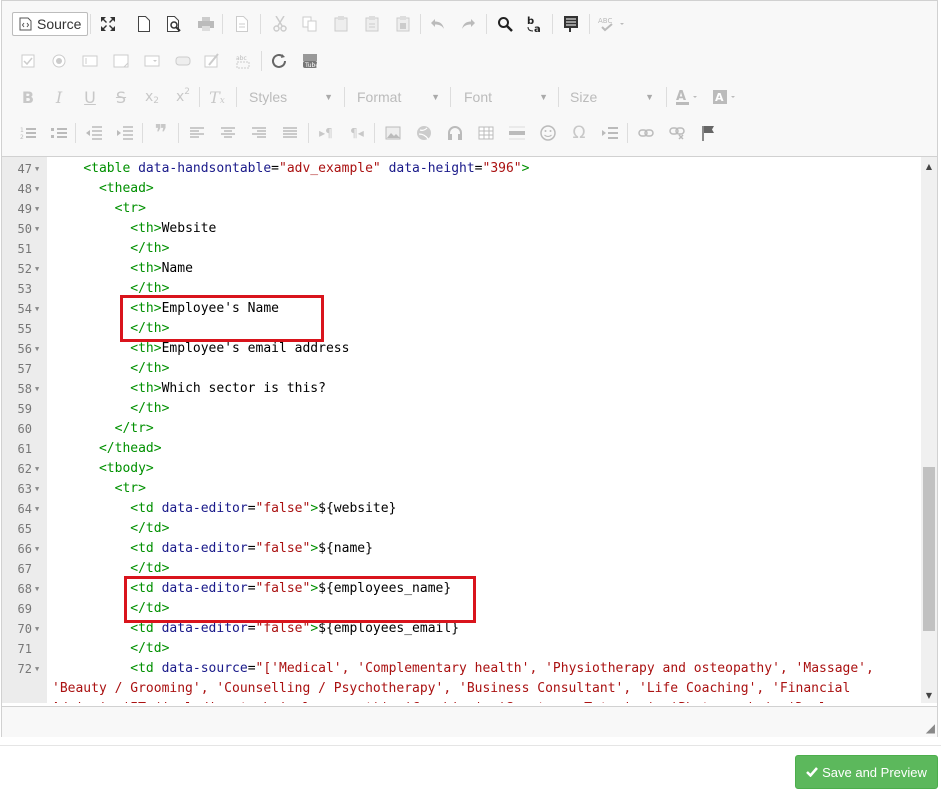 Image resolution: width=941 pixels, height=795 pixels. Describe the element at coordinates (612, 97) in the screenshot. I see `size-combo: Size ▼` at that location.